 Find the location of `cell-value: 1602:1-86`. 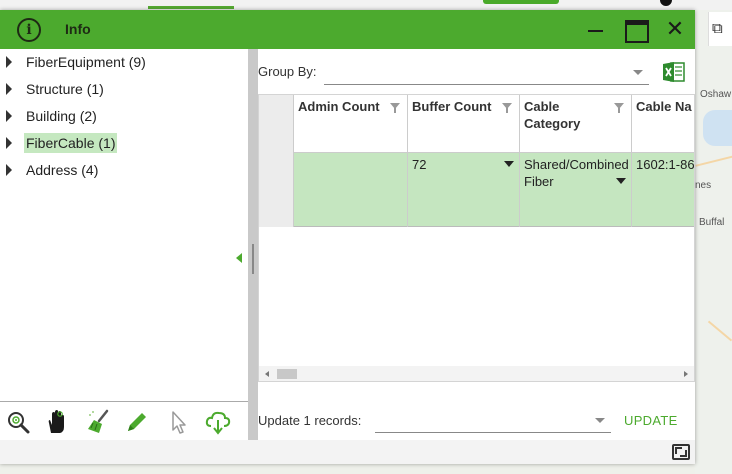

cell-value: 1602:1-86 is located at coordinates (665, 164).